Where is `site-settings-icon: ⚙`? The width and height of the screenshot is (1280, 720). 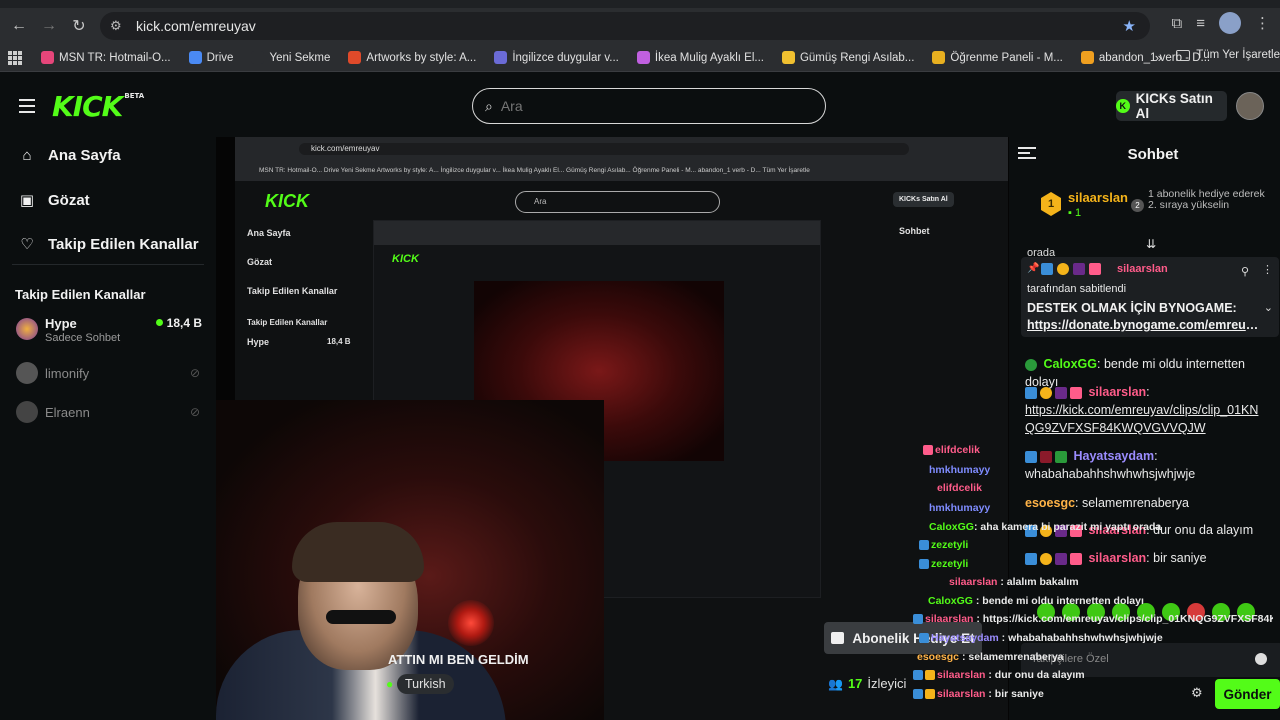 site-settings-icon: ⚙ is located at coordinates (120, 26).